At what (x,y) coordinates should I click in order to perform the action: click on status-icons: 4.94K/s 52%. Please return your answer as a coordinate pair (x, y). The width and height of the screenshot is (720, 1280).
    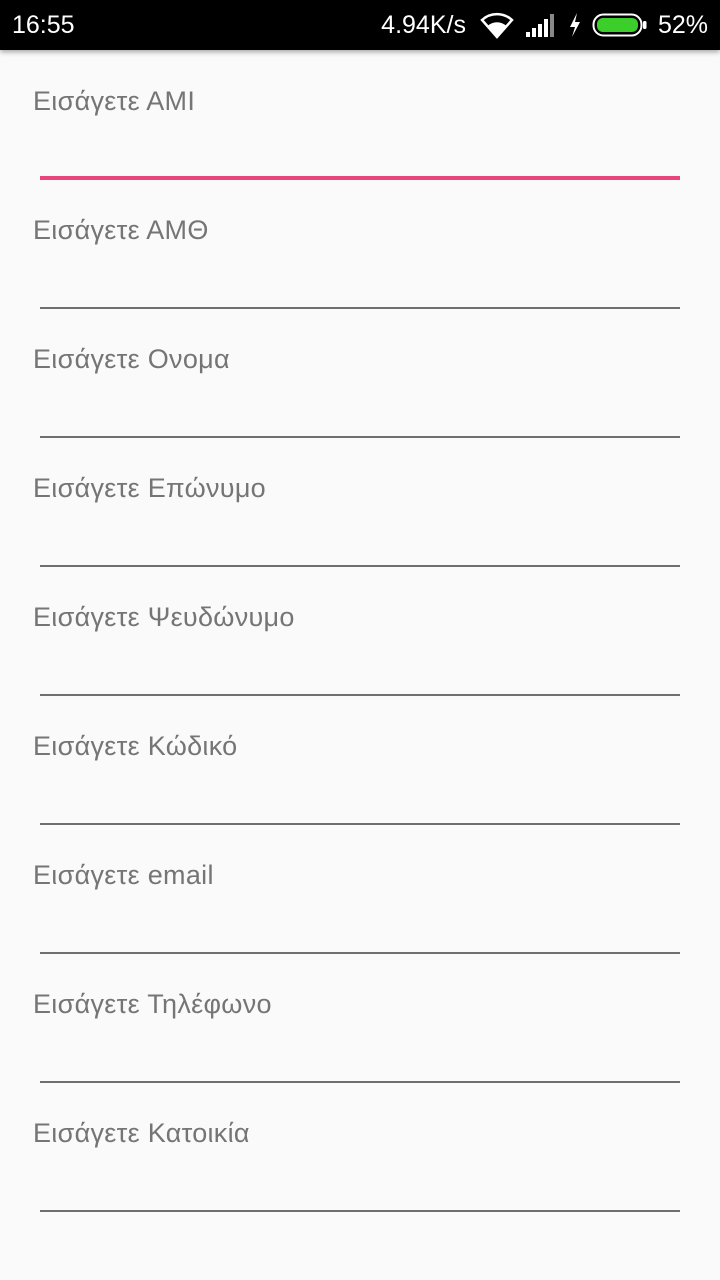
    Looking at the image, I should click on (544, 25).